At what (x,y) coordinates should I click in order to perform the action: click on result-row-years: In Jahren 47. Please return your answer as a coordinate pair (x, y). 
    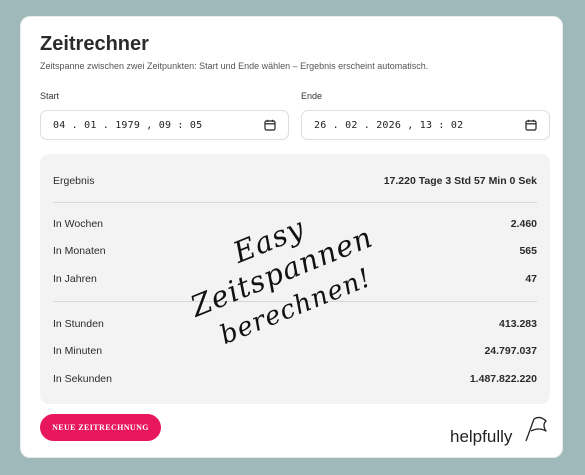
    Looking at the image, I should click on (295, 281).